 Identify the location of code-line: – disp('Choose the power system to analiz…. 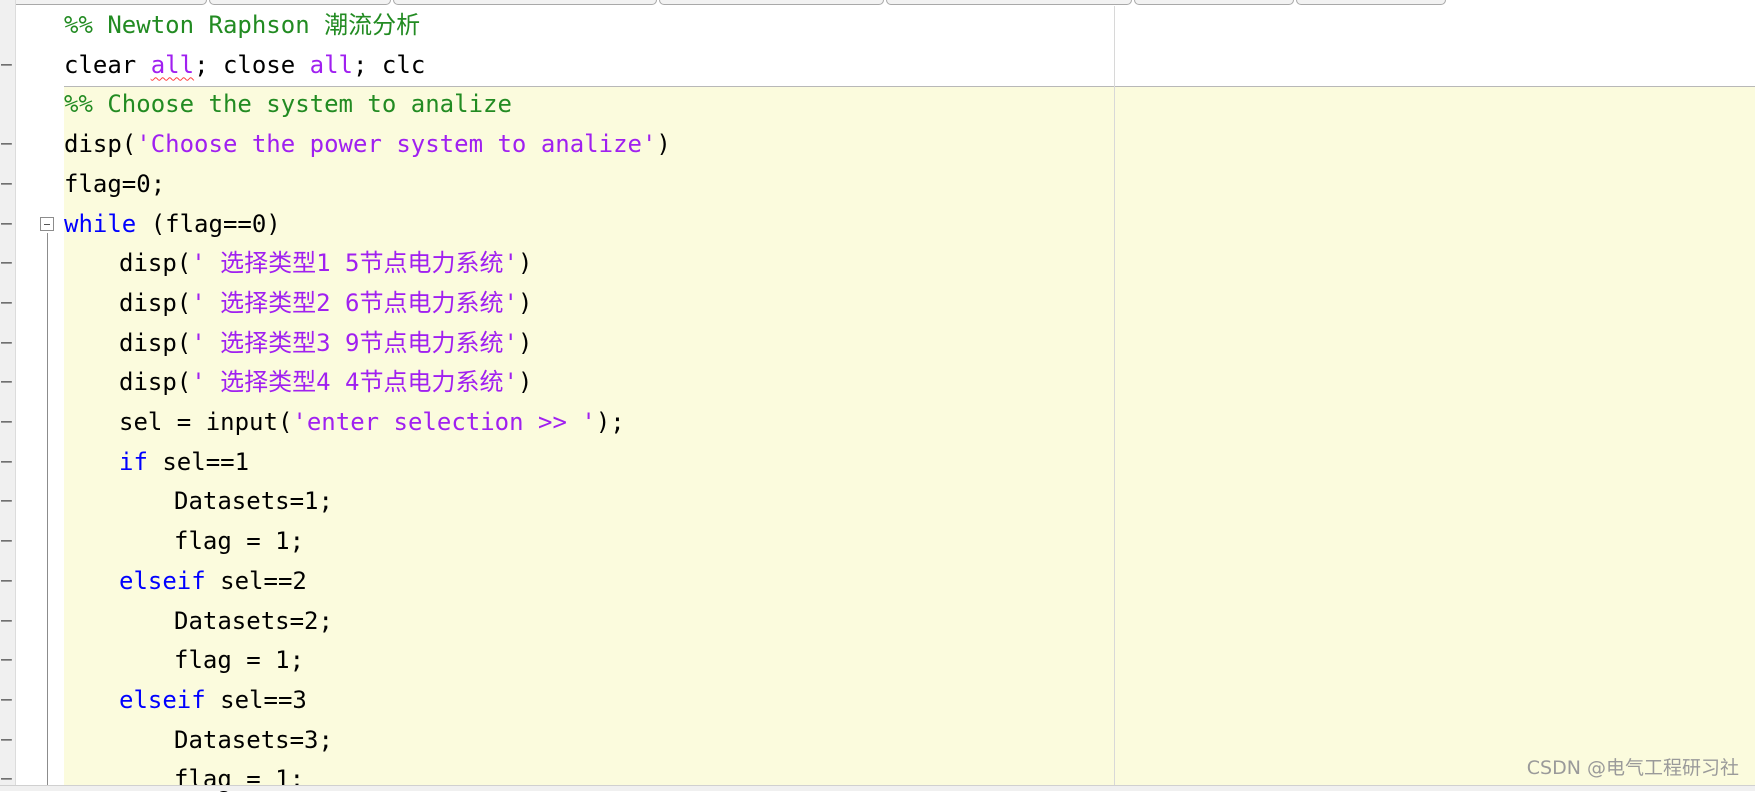
(877, 144).